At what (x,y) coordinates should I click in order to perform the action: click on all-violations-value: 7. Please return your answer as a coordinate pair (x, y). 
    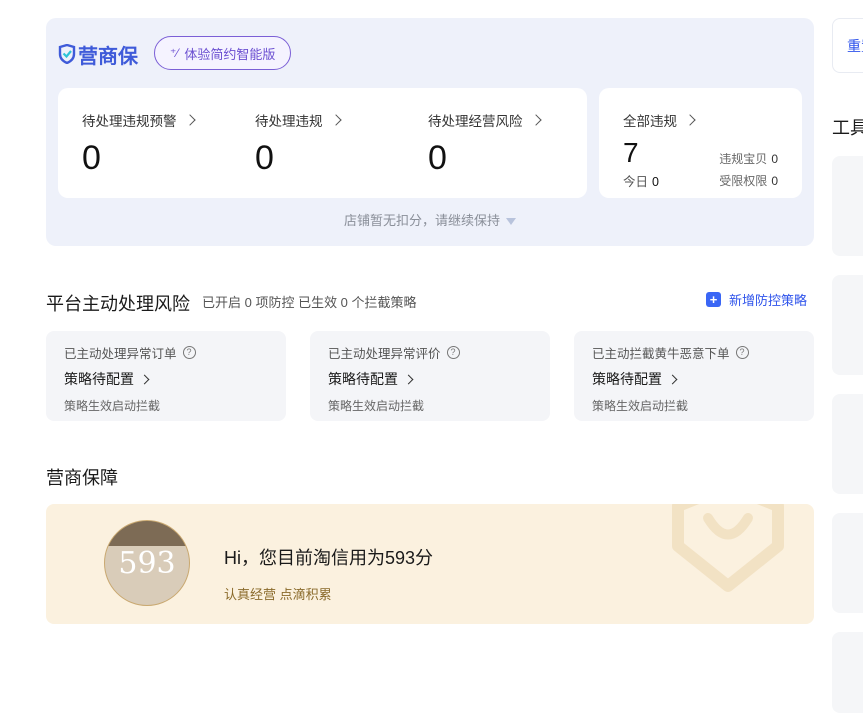
    Looking at the image, I should click on (631, 152).